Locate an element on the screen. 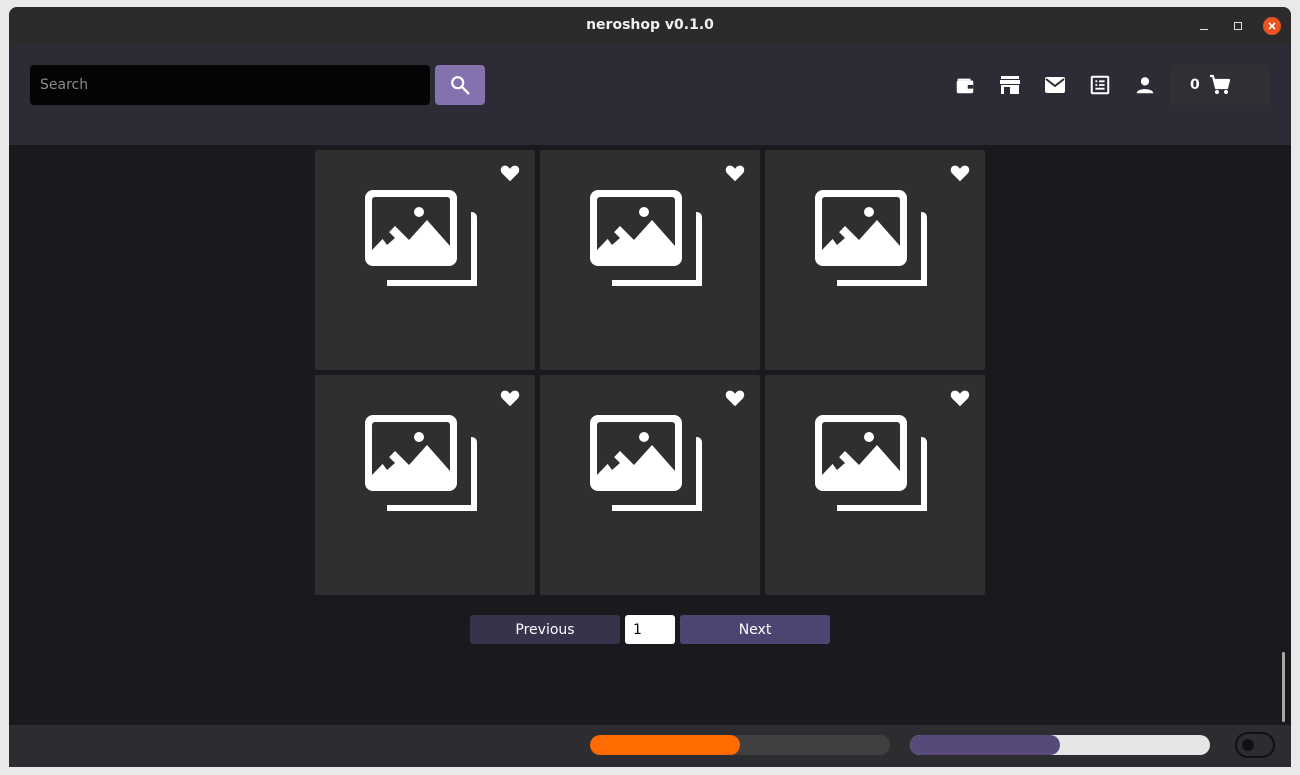 This screenshot has width=1300, height=775. orders-button is located at coordinates (1100, 85).